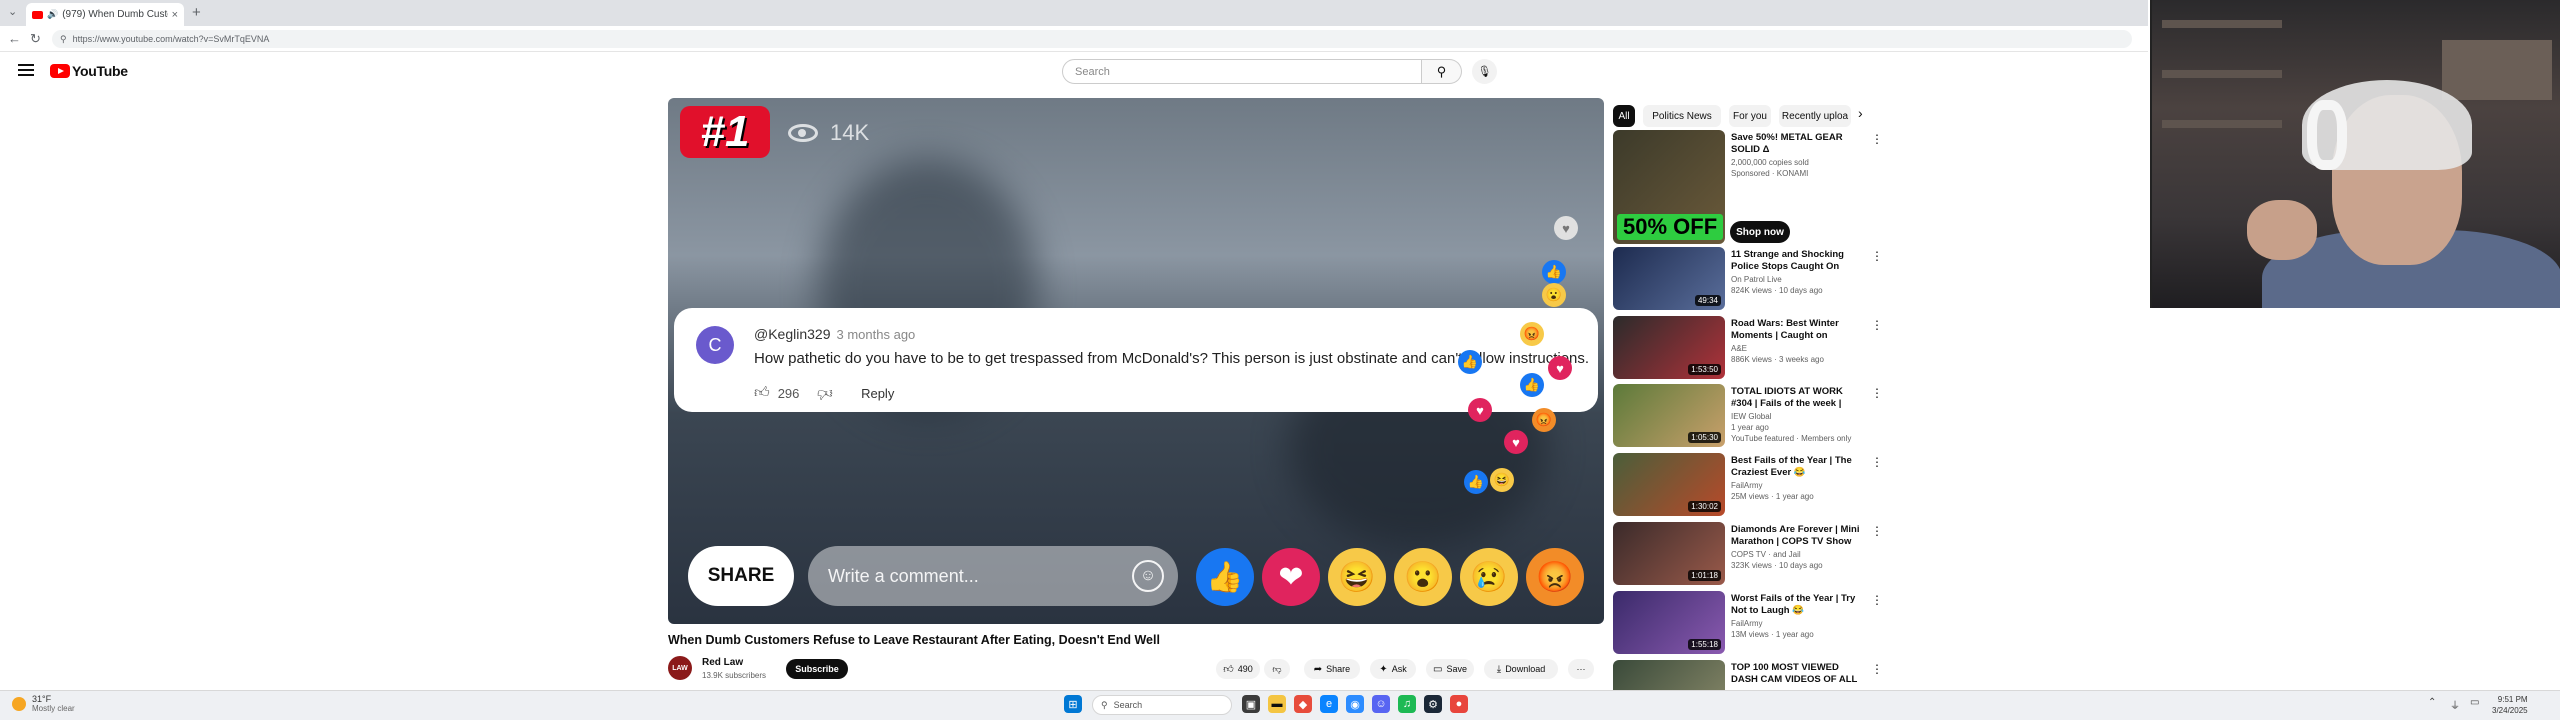 This screenshot has width=2560, height=720. What do you see at coordinates (89, 71) in the screenshot?
I see `youtube-logo: YouTube` at bounding box center [89, 71].